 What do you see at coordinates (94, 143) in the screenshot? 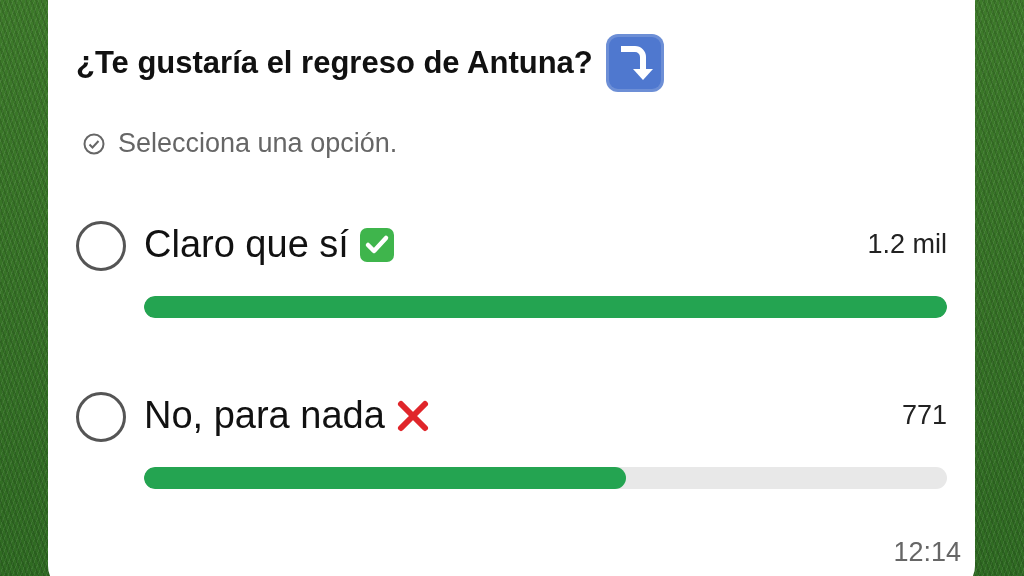
I see `check-circle-icon` at bounding box center [94, 143].